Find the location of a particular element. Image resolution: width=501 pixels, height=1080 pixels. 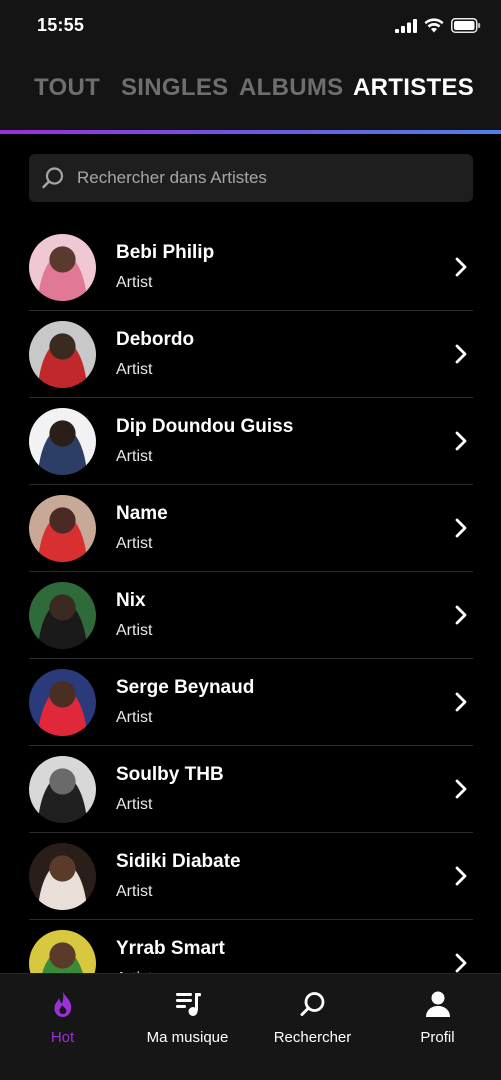

artist-row: Serge Beynaud Artist is located at coordinates (251, 702).